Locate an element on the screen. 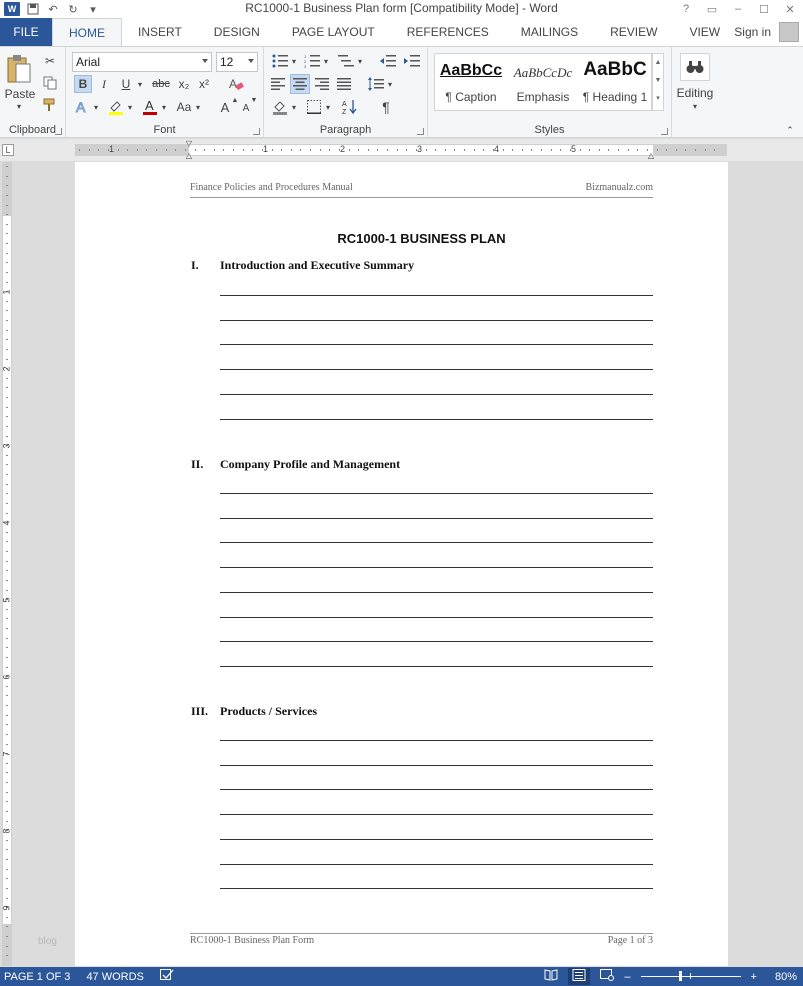  font-color-dropdown-icon: ▾ is located at coordinates (164, 107).